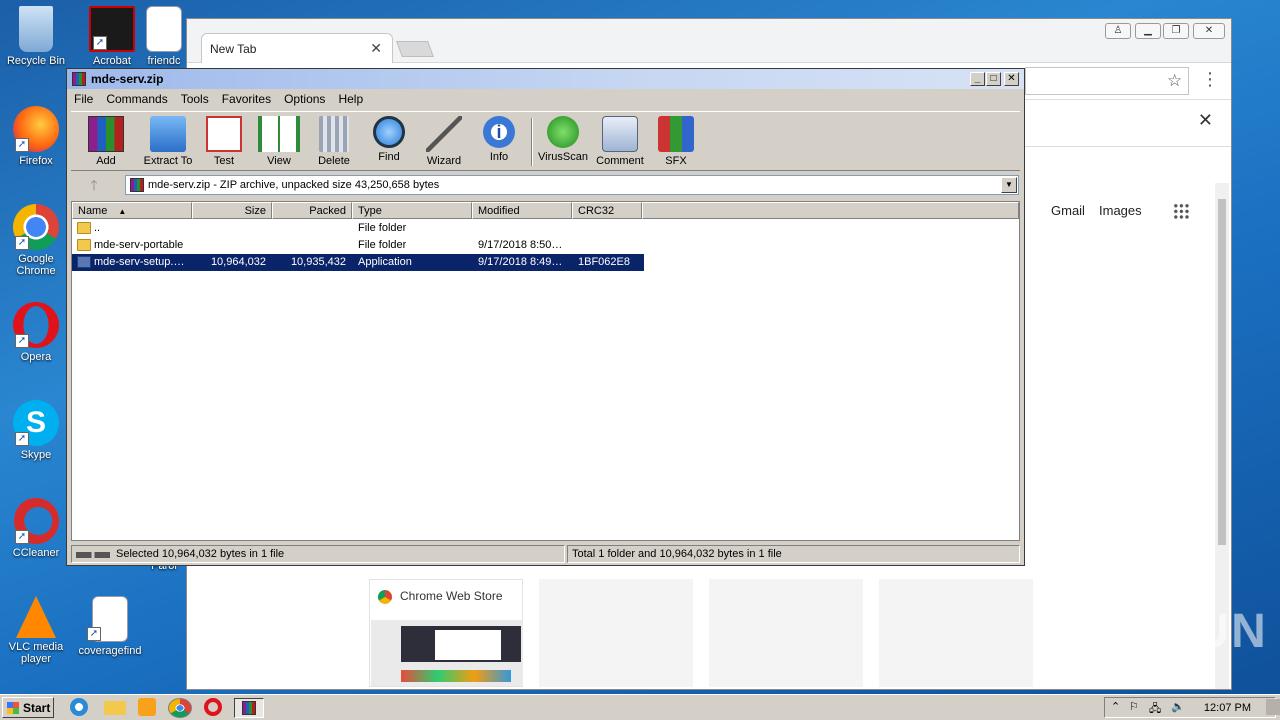 The height and width of the screenshot is (720, 1280). I want to click on desktop-icon-friendc: friendc, so click(164, 36).